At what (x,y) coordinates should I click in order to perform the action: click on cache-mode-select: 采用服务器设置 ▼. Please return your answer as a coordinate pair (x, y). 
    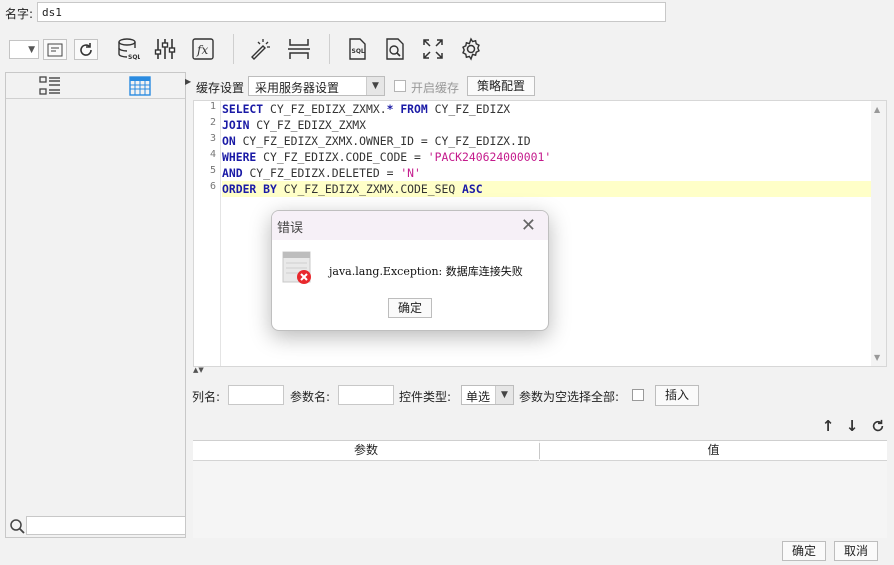
    Looking at the image, I should click on (316, 86).